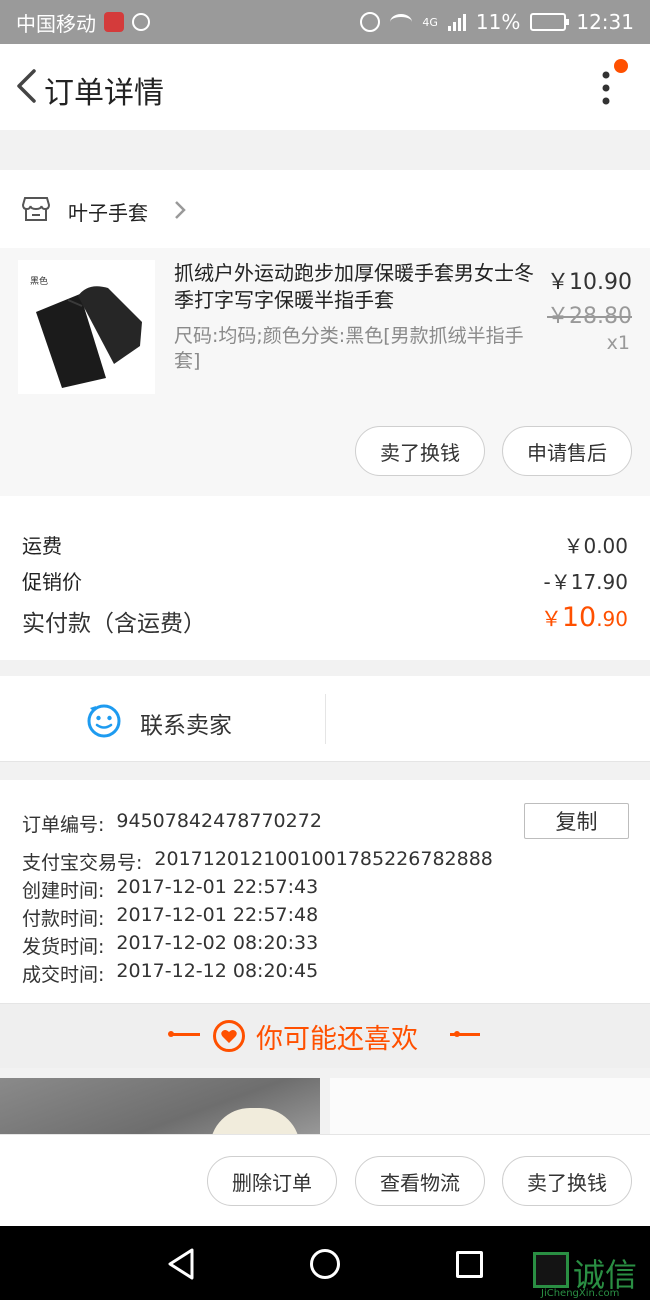 This screenshot has width=650, height=1300. I want to click on nav-back-icon, so click(181, 1264).